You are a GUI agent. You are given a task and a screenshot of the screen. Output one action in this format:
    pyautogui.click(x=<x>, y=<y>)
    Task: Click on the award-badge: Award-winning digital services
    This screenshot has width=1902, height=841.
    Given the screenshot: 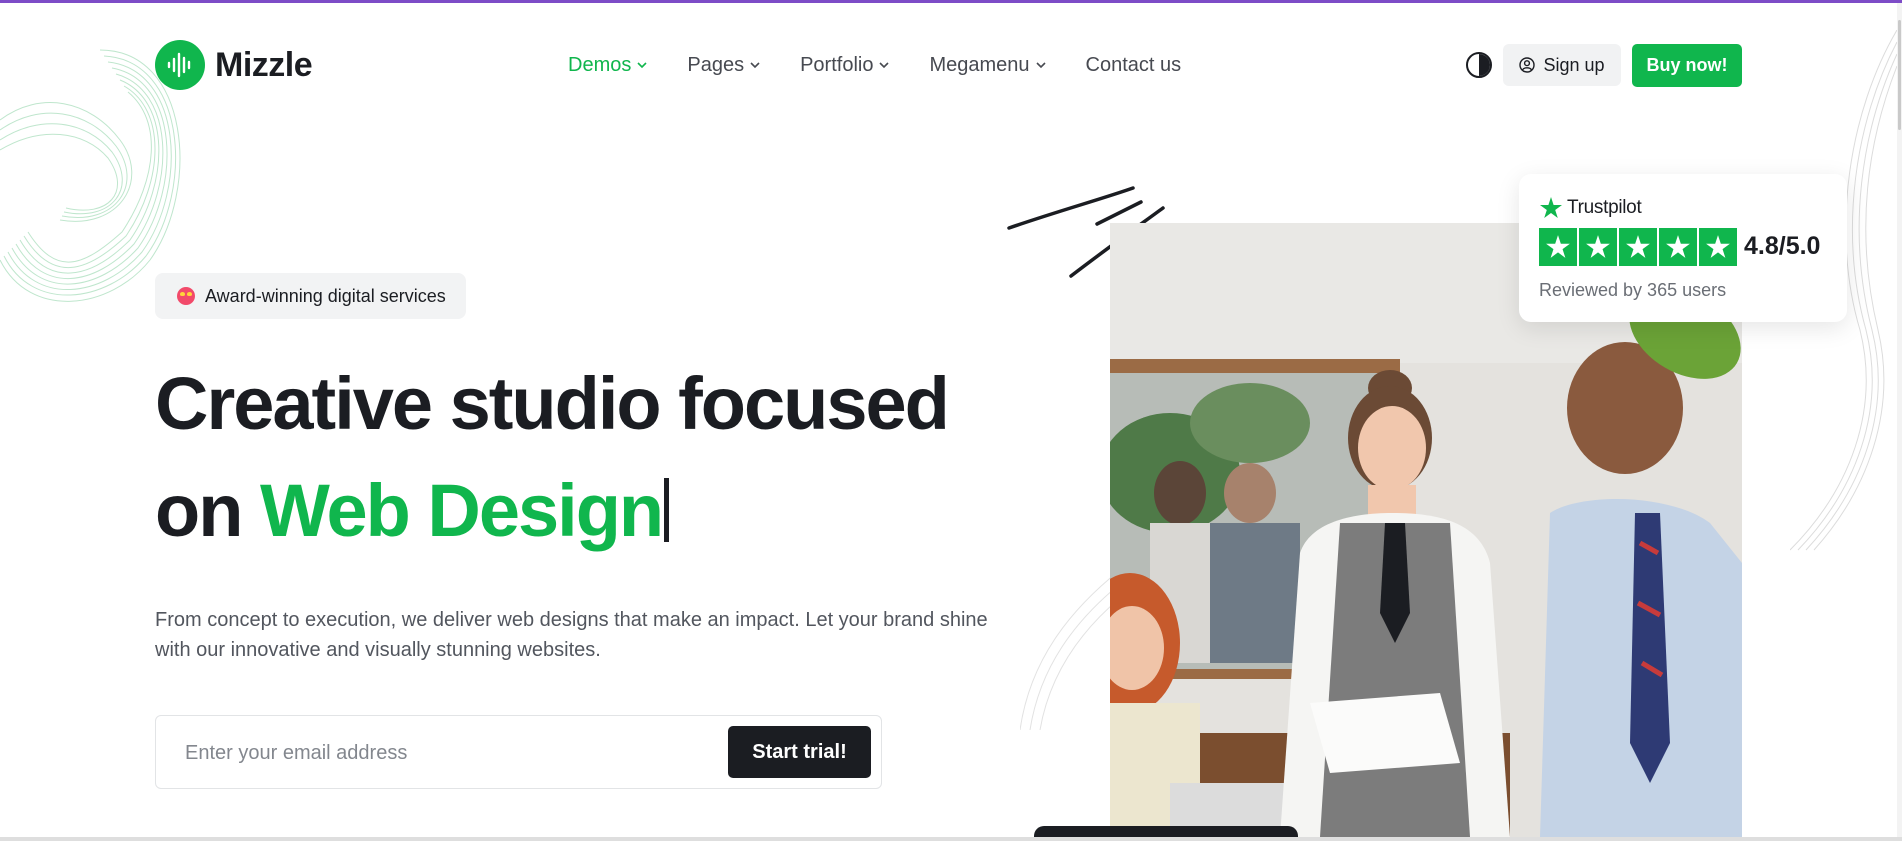 What is the action you would take?
    pyautogui.click(x=310, y=296)
    